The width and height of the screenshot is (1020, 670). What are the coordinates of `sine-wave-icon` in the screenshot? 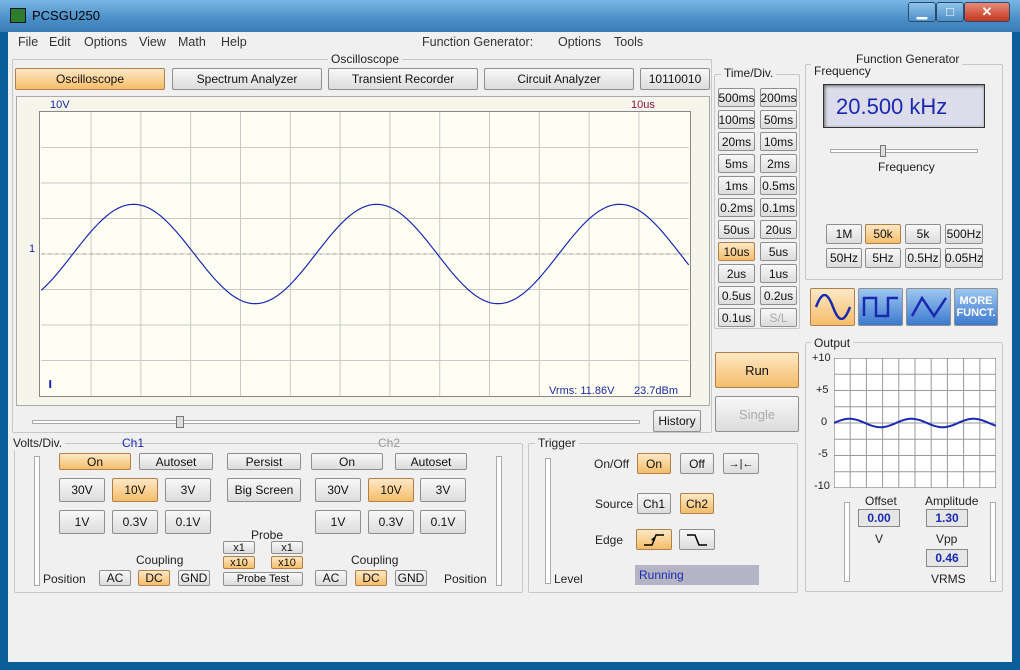 It's located at (832, 307).